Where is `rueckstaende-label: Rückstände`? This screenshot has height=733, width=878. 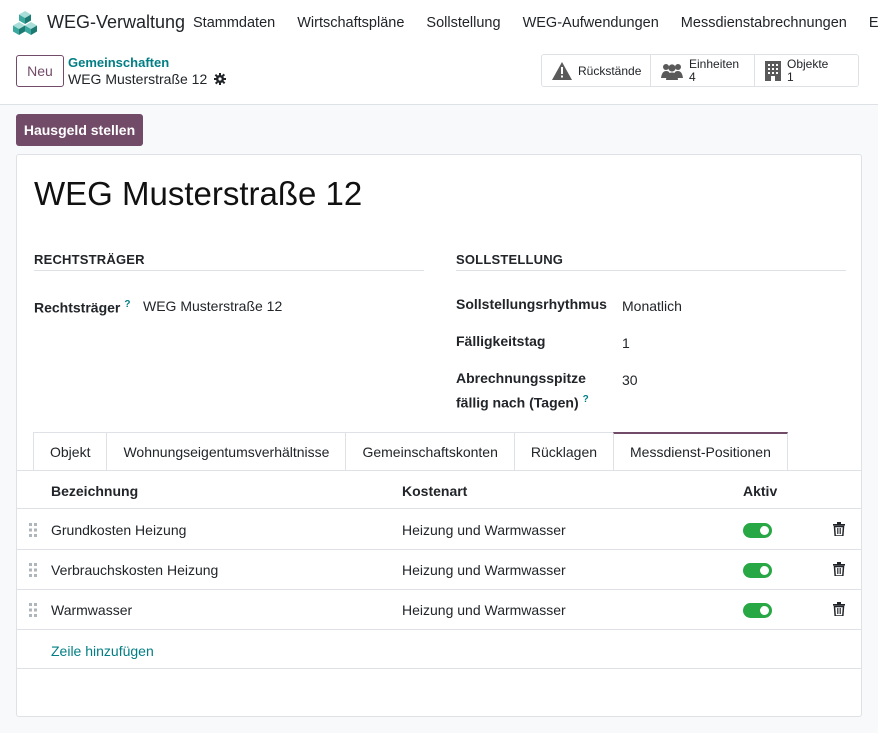 rueckstaende-label: Rückstände is located at coordinates (610, 70).